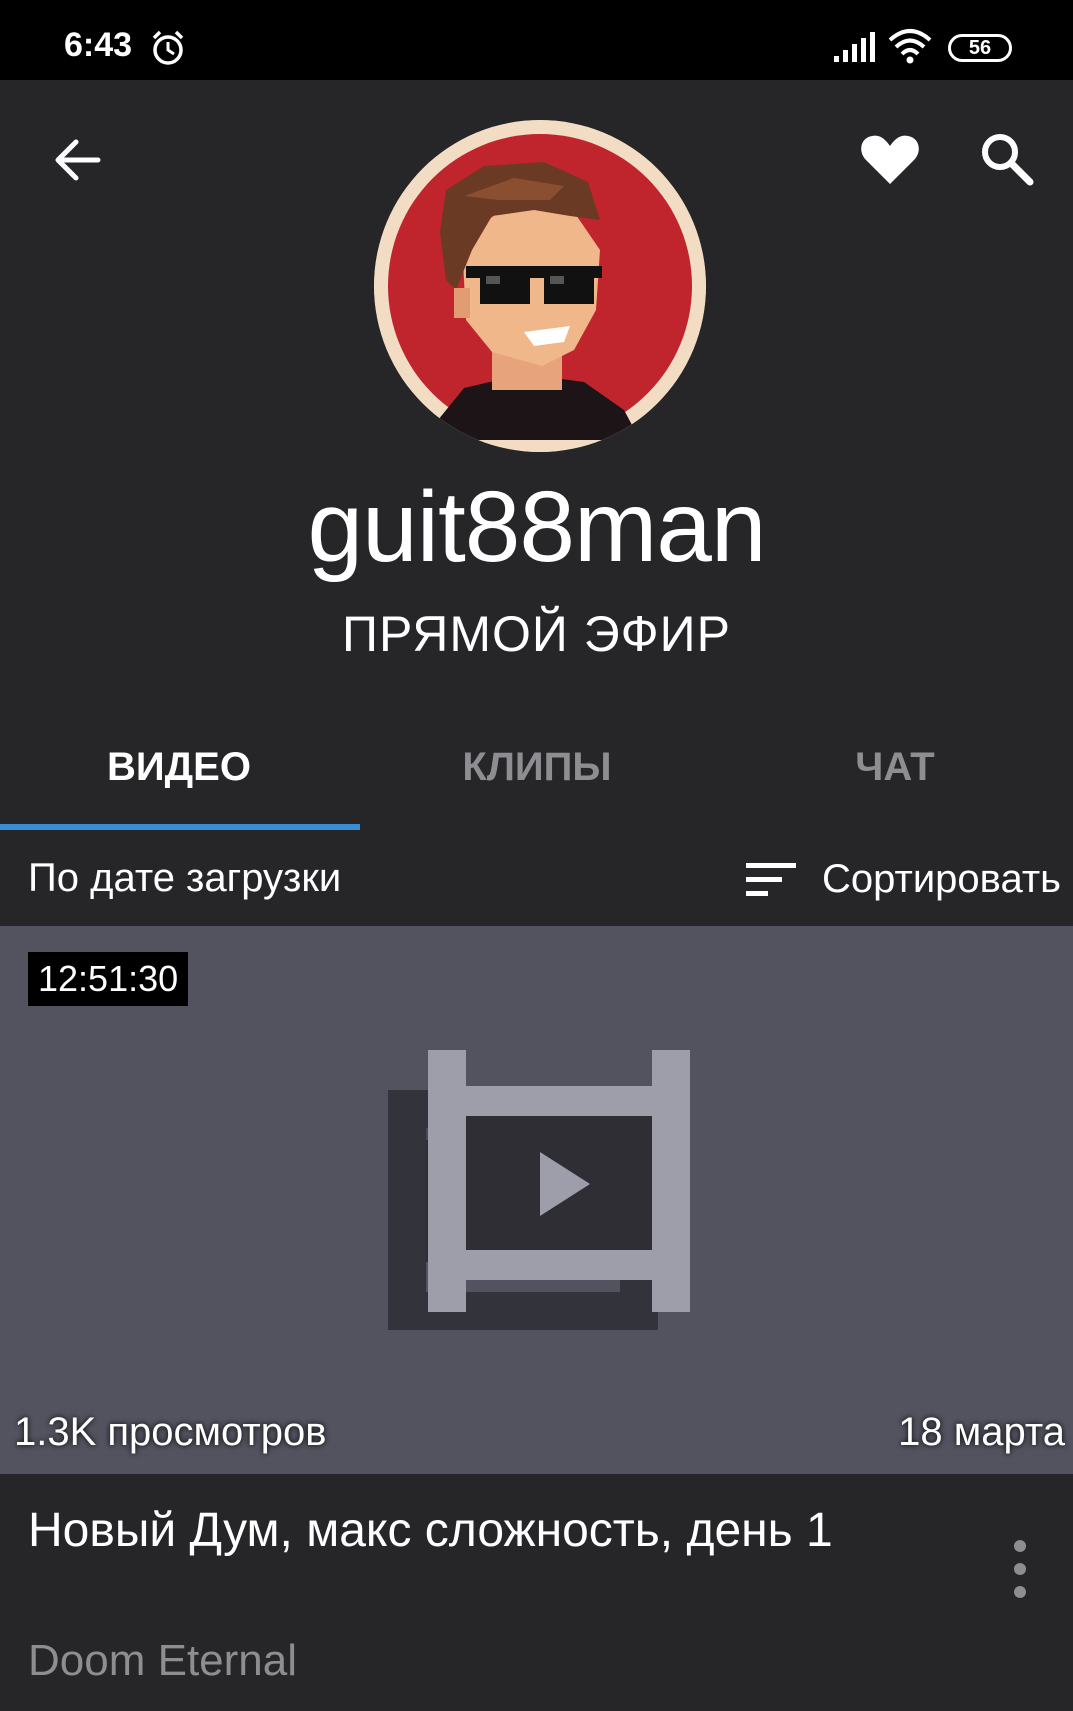 The height and width of the screenshot is (1711, 1073). I want to click on battery-indicator: 56, so click(980, 48).